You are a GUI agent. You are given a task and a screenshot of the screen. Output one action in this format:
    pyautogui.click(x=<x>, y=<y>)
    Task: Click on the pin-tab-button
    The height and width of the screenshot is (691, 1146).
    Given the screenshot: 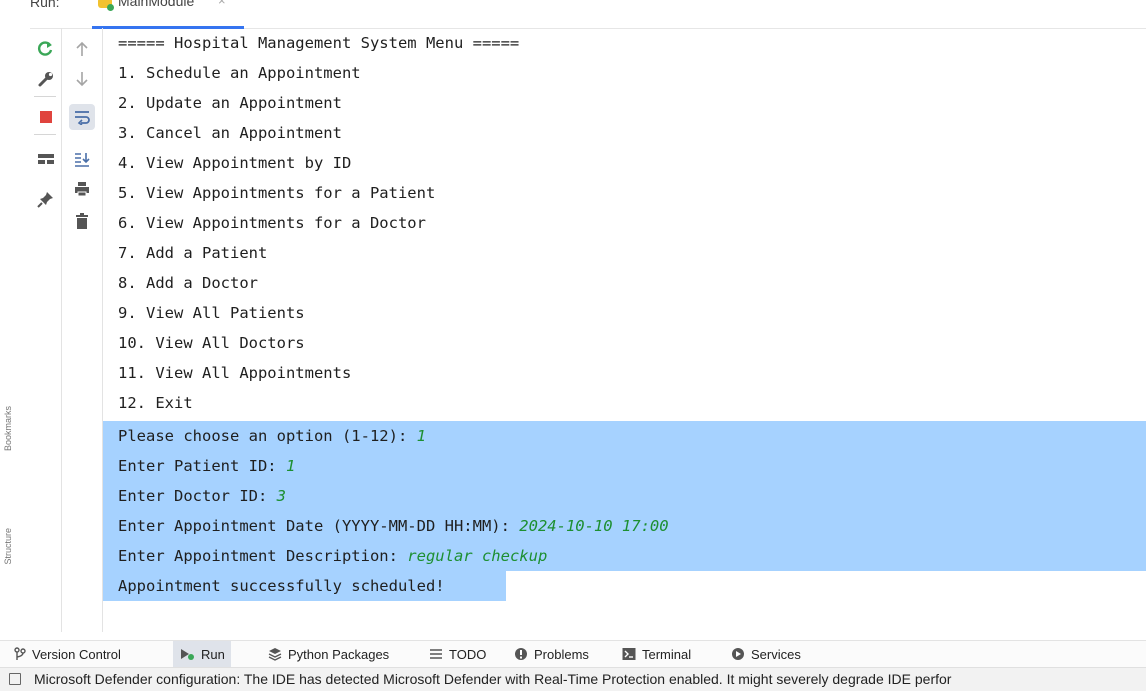 What is the action you would take?
    pyautogui.click(x=46, y=199)
    